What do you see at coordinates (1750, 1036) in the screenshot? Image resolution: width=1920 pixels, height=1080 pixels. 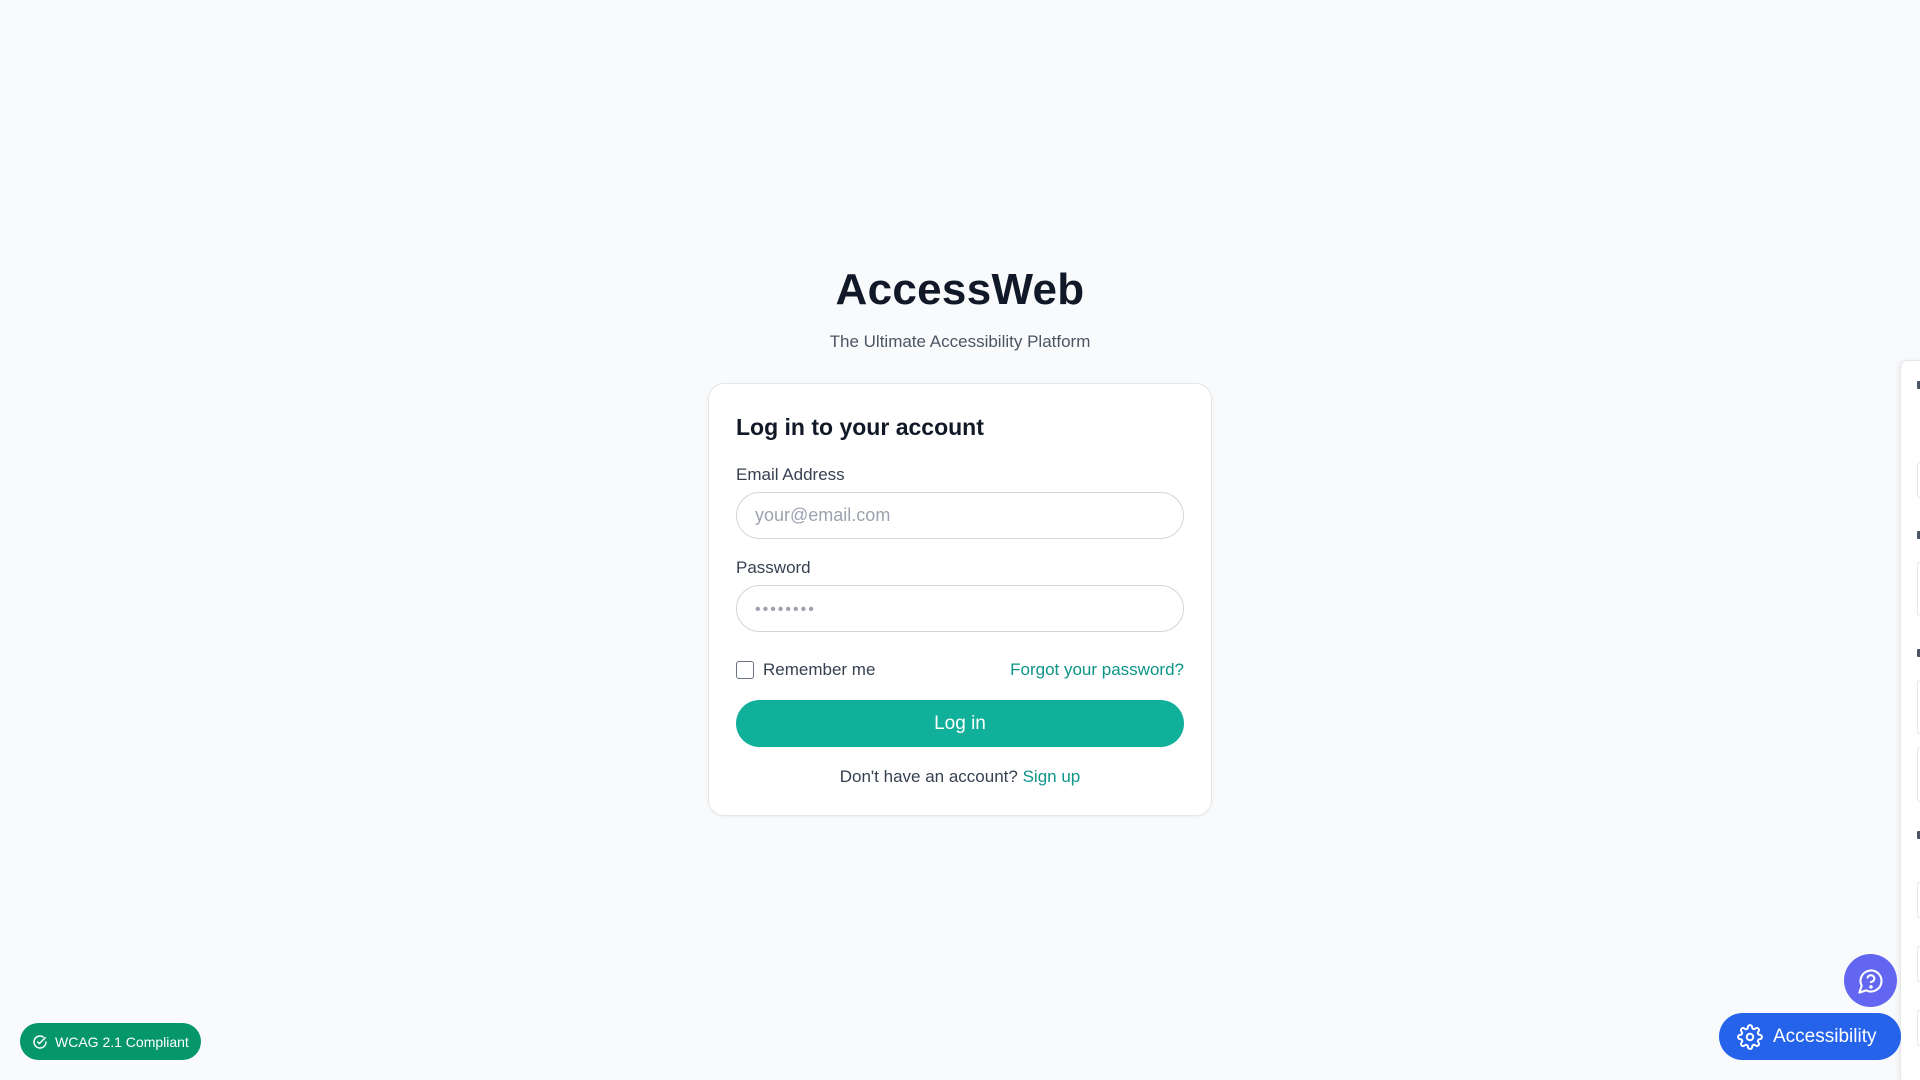 I see `gear-icon` at bounding box center [1750, 1036].